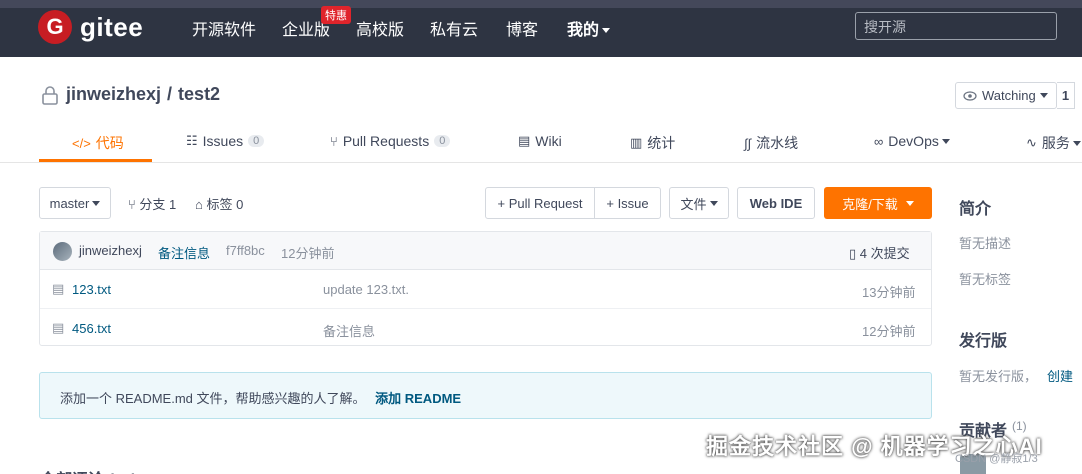 This screenshot has width=1082, height=474. Describe the element at coordinates (777, 143) in the screenshot. I see `tab-label: 流水线` at that location.